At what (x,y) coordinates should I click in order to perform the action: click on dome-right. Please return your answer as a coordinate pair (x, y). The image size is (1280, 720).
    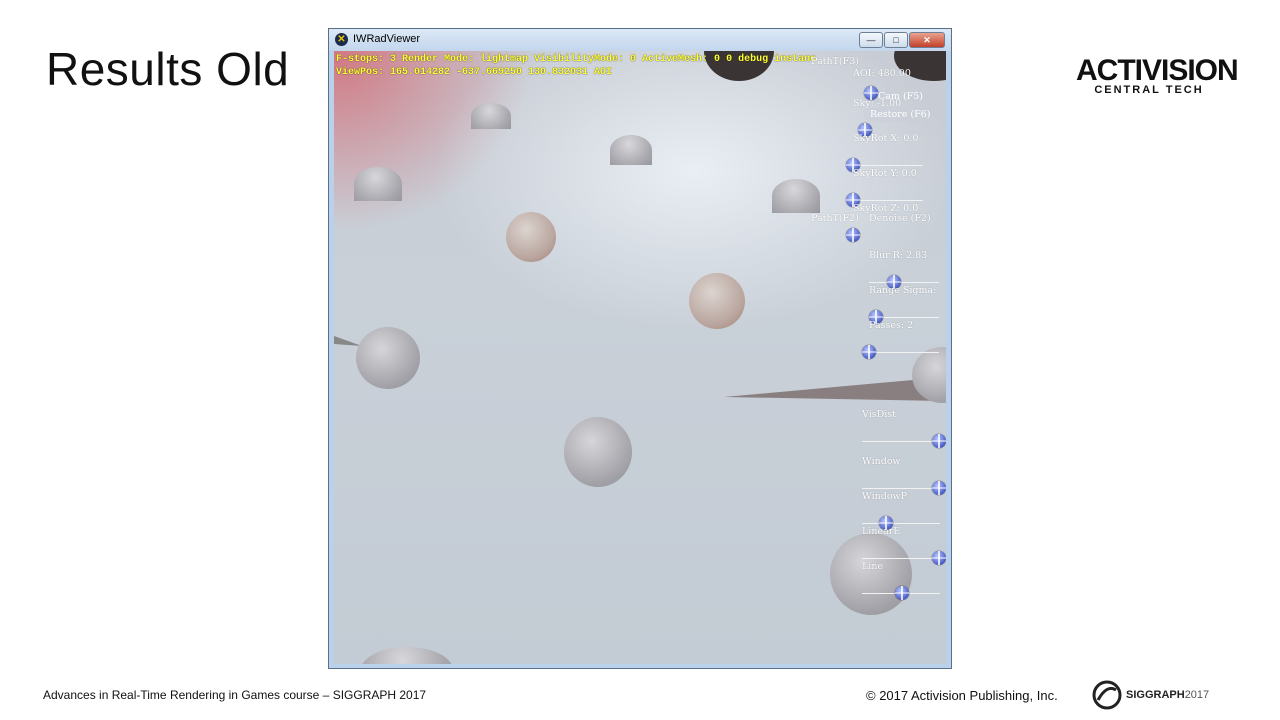
    Looking at the image, I should click on (796, 196).